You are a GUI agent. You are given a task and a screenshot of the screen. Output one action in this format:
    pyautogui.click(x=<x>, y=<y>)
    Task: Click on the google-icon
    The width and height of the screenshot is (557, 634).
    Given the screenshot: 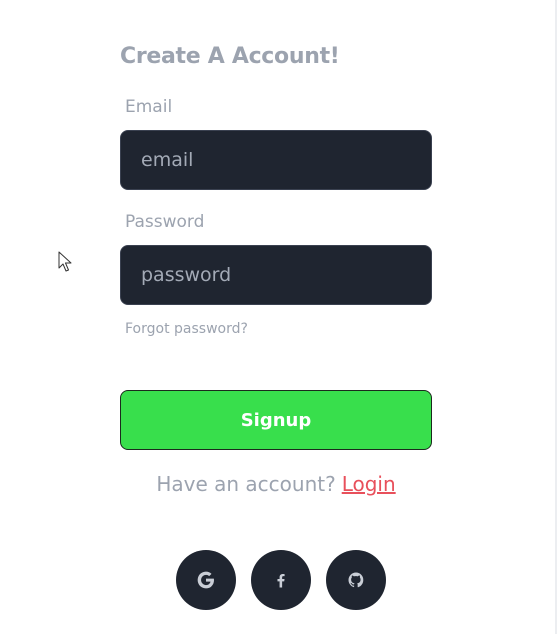 What is the action you would take?
    pyautogui.click(x=205, y=580)
    